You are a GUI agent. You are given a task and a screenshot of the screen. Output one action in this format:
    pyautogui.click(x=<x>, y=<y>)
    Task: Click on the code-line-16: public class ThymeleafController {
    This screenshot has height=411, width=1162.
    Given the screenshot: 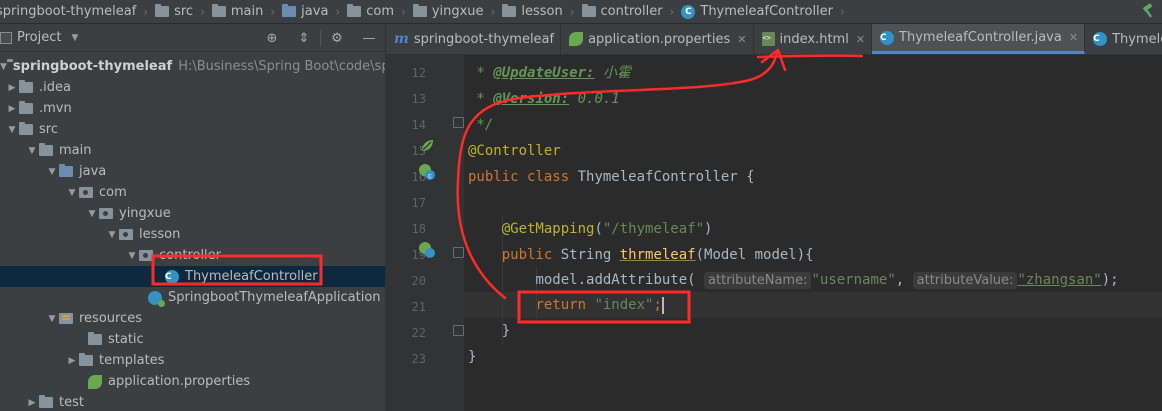 What is the action you would take?
    pyautogui.click(x=611, y=177)
    